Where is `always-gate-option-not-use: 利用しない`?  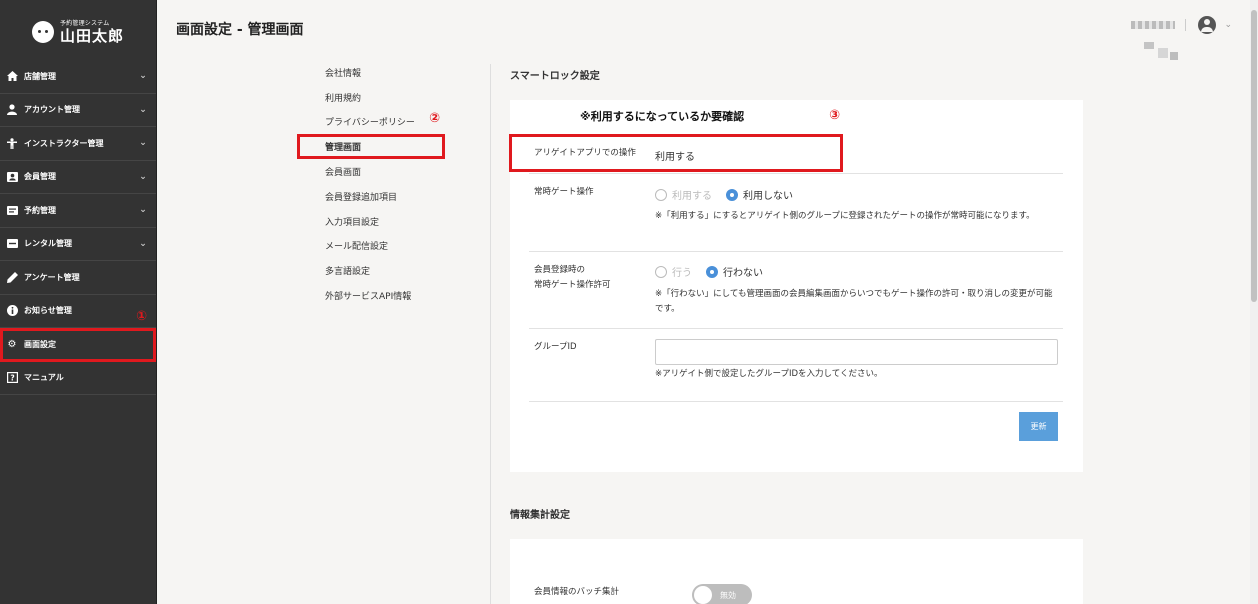
always-gate-option-not-use: 利用しない is located at coordinates (759, 194).